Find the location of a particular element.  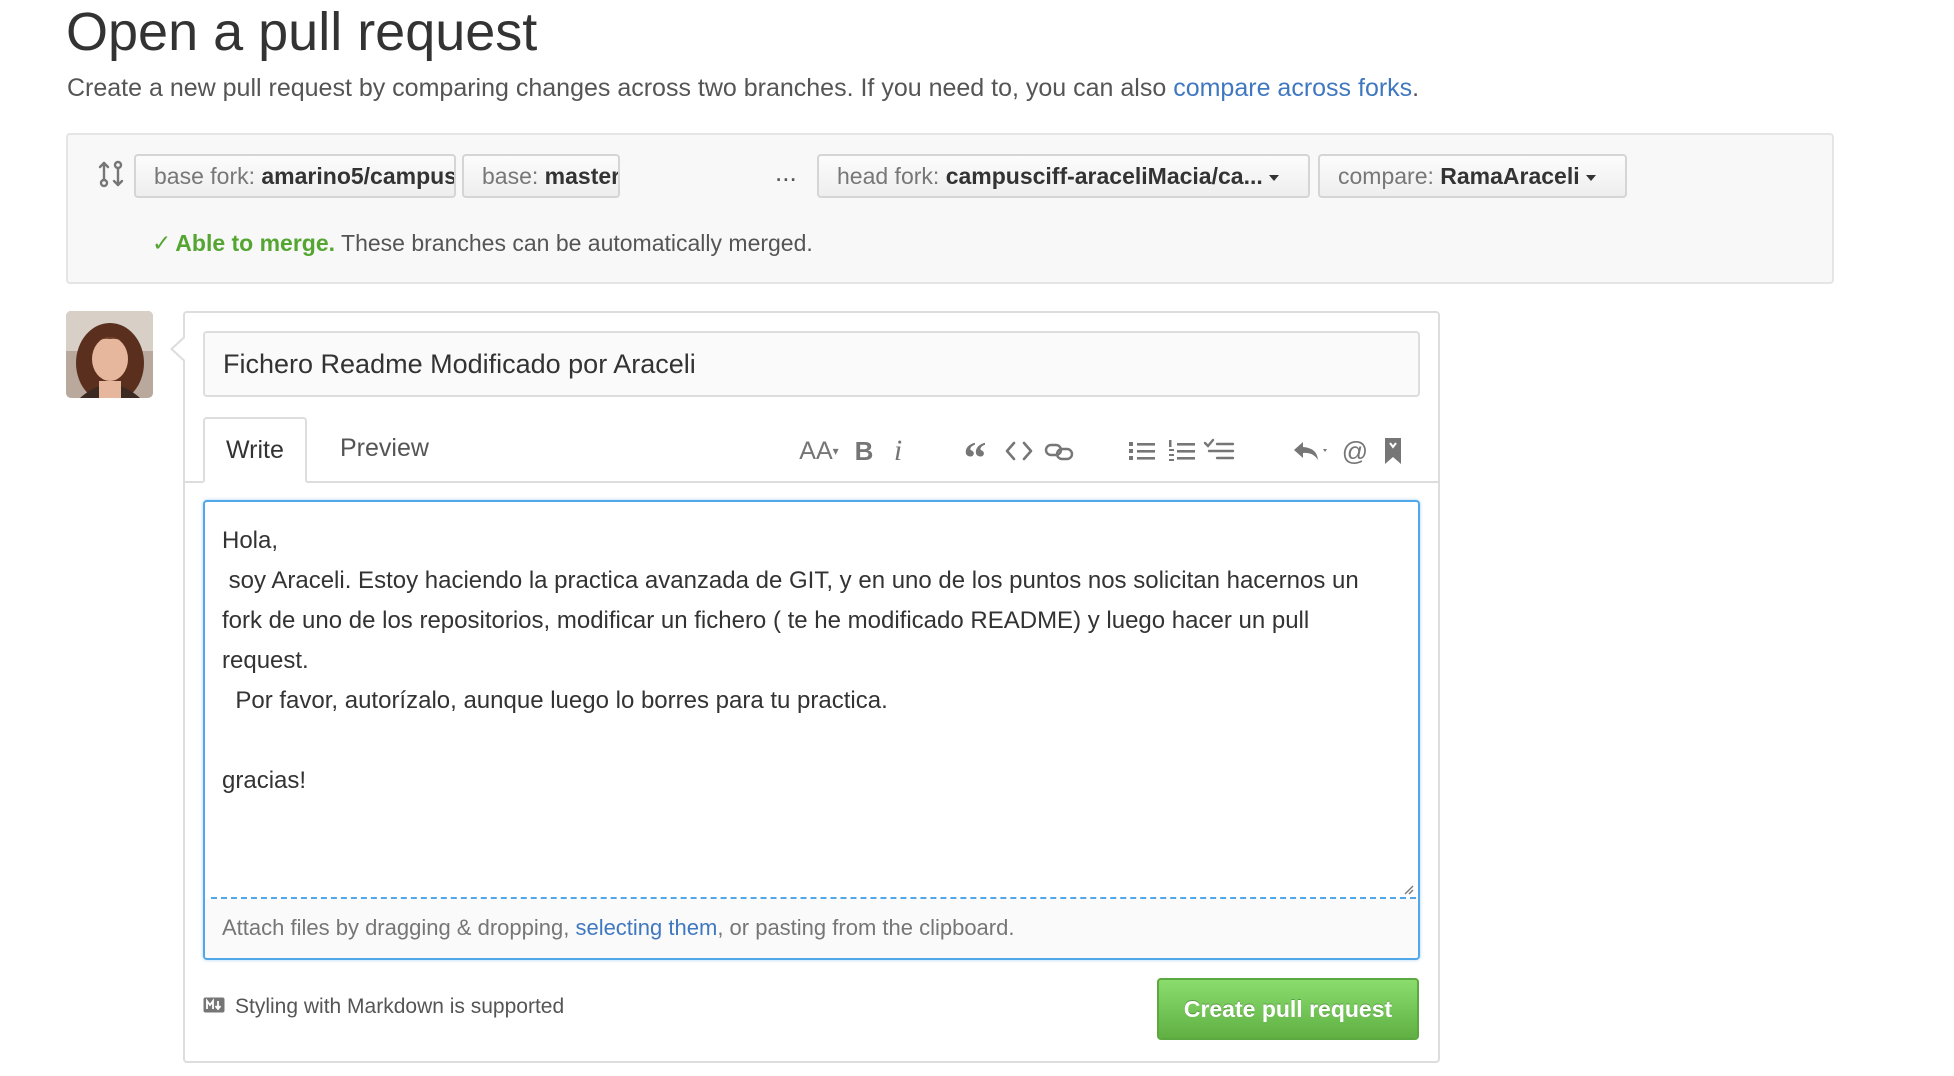

tab-write: Write is located at coordinates (255, 450).